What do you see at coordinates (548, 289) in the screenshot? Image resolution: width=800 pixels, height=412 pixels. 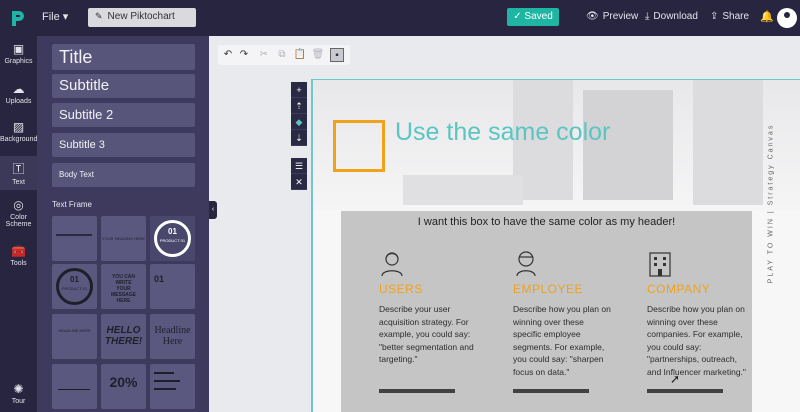 I see `column-title: EMPLOYEE` at bounding box center [548, 289].